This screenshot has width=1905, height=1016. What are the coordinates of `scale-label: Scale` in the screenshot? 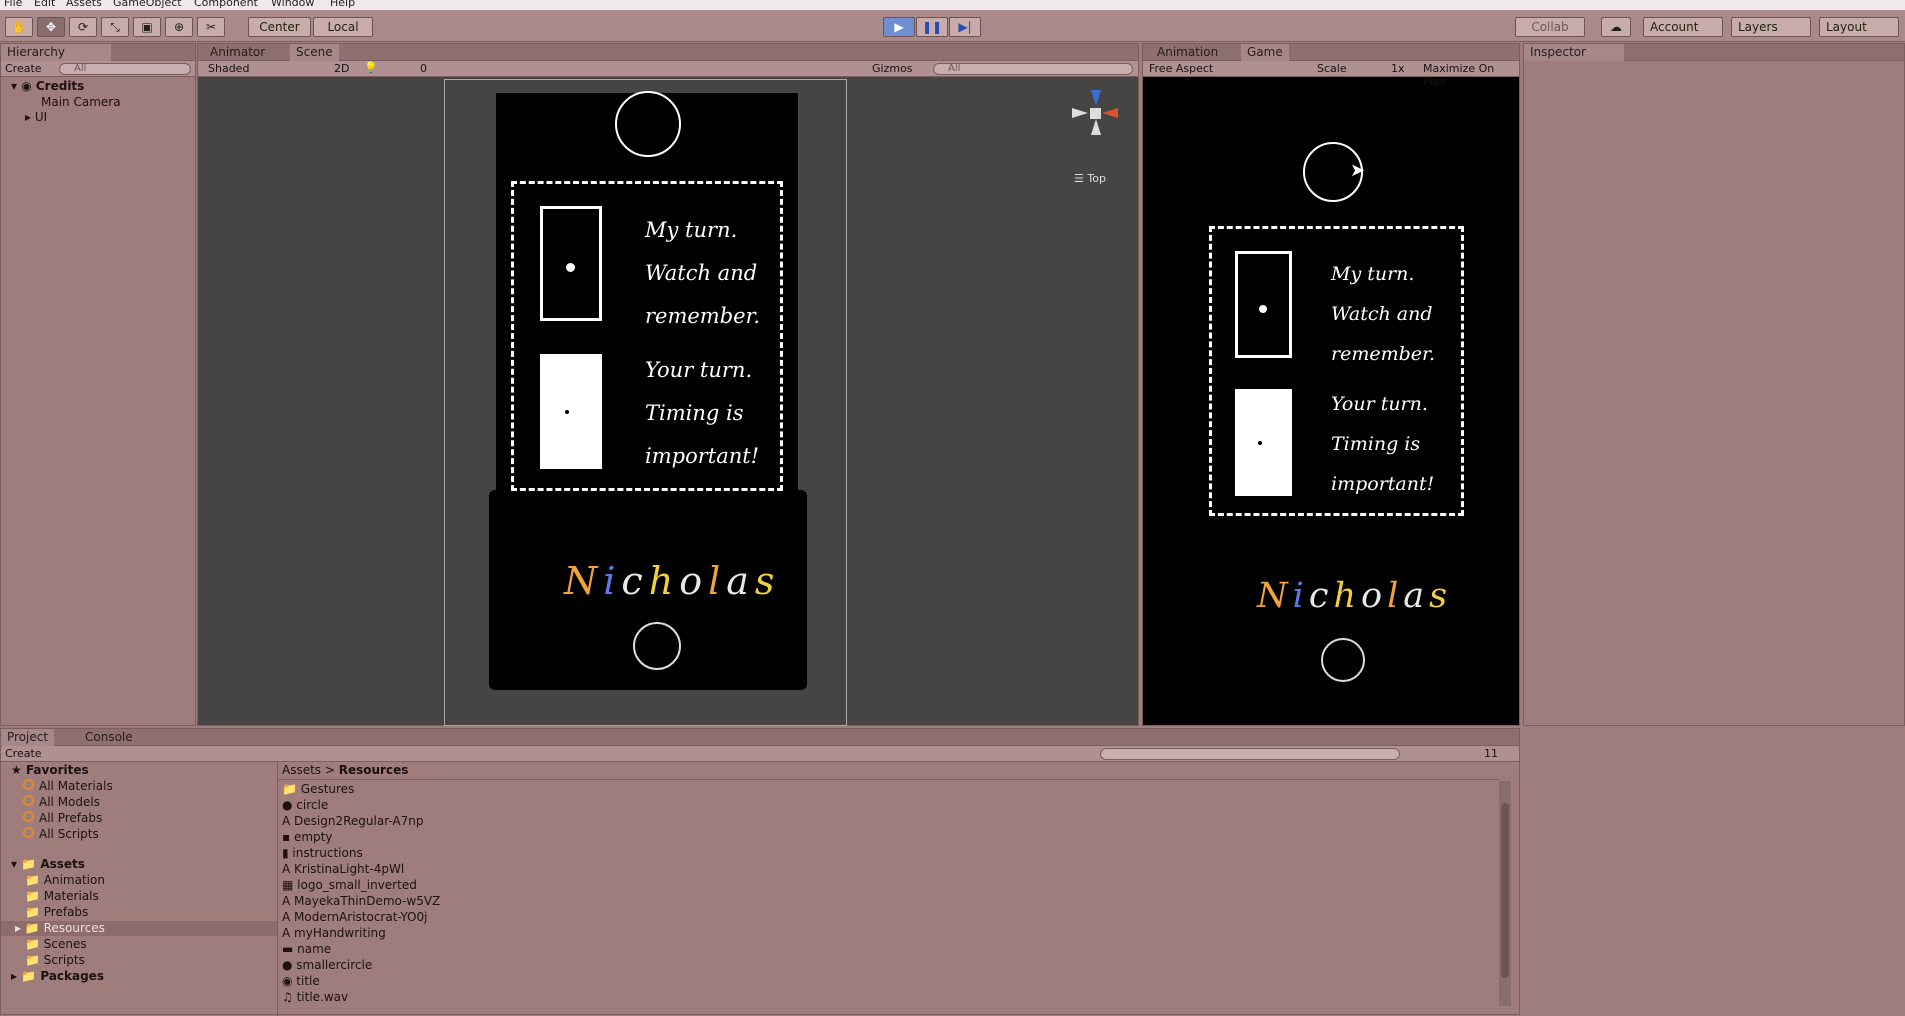 It's located at (1332, 68).